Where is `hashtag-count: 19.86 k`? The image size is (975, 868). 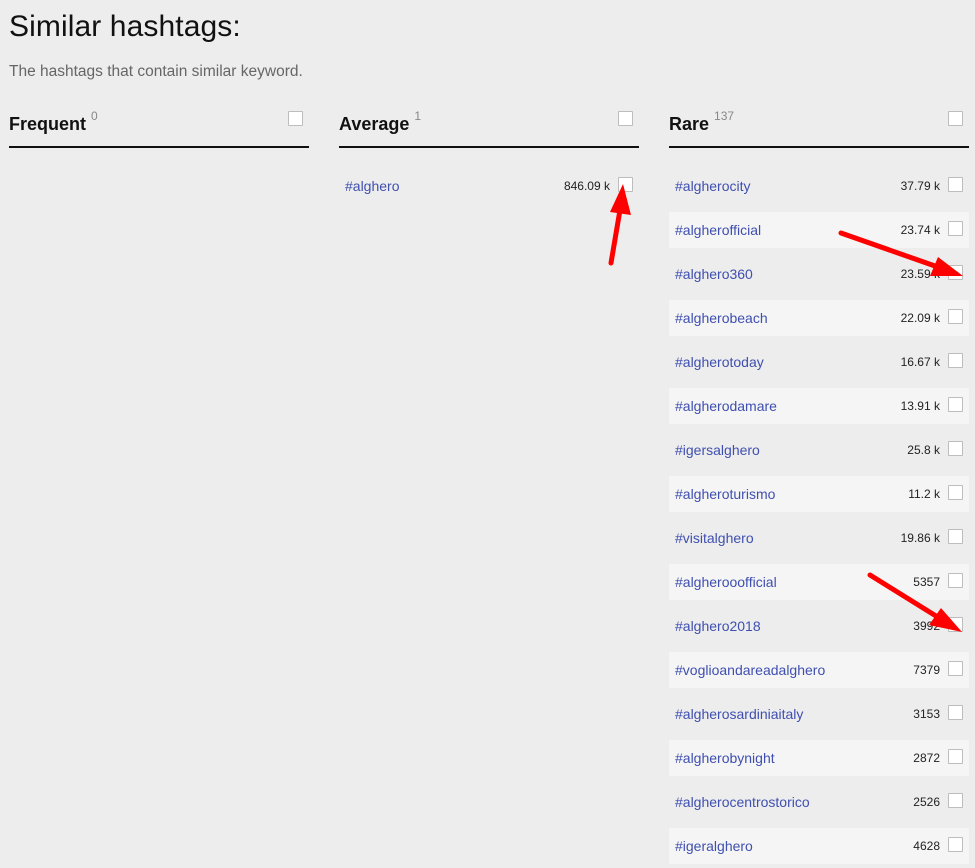 hashtag-count: 19.86 k is located at coordinates (920, 538).